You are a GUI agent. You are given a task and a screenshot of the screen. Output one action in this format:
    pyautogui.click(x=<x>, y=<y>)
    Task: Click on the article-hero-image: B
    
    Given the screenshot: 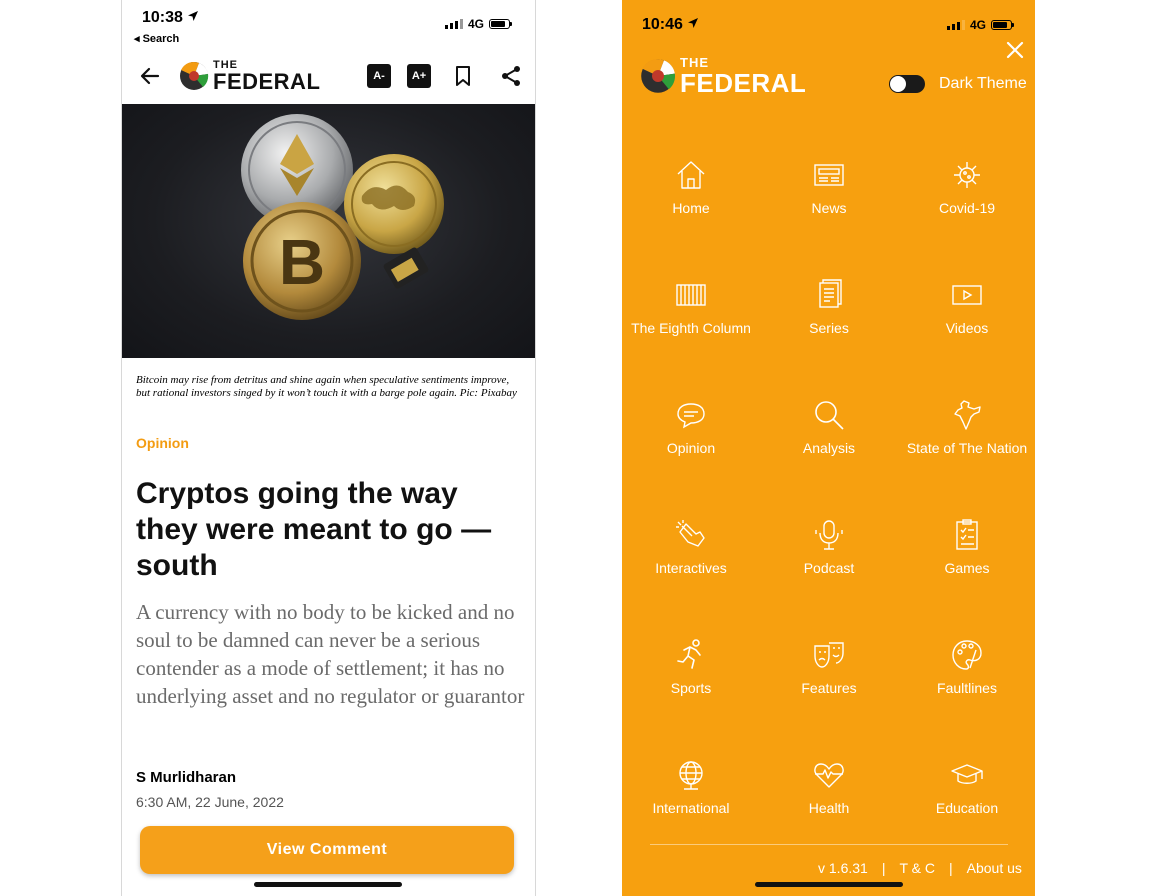 What is the action you would take?
    pyautogui.click(x=328, y=231)
    